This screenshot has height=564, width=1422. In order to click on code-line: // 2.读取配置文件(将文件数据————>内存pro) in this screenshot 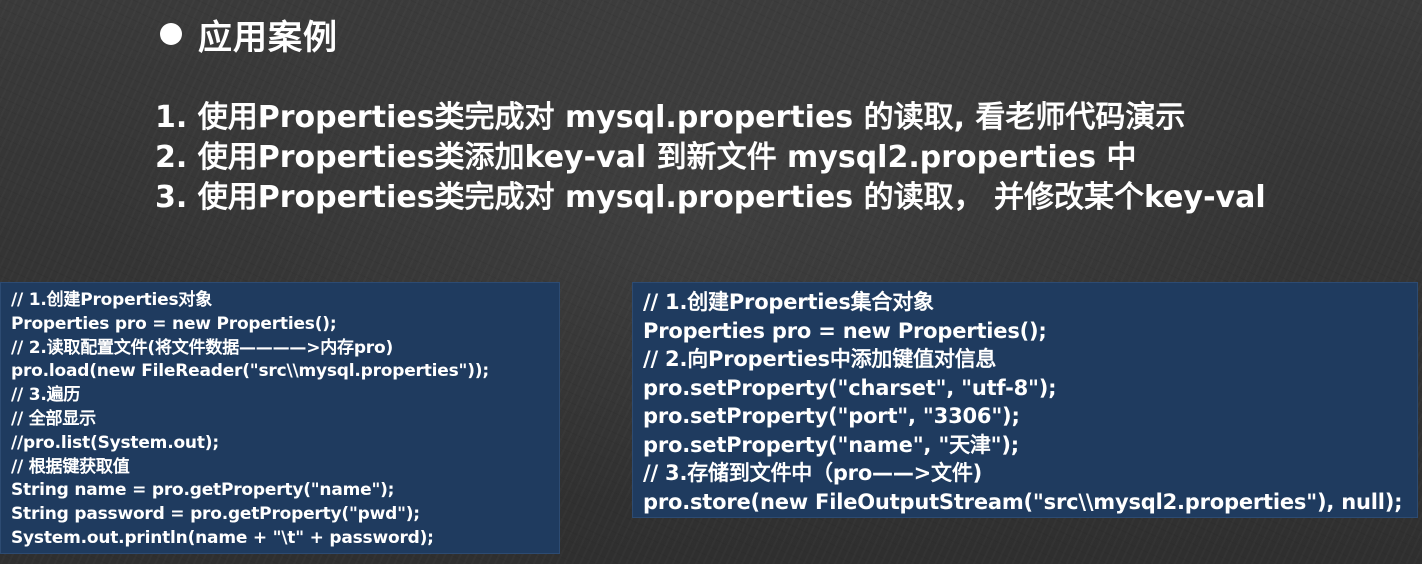, I will do `click(202, 347)`.